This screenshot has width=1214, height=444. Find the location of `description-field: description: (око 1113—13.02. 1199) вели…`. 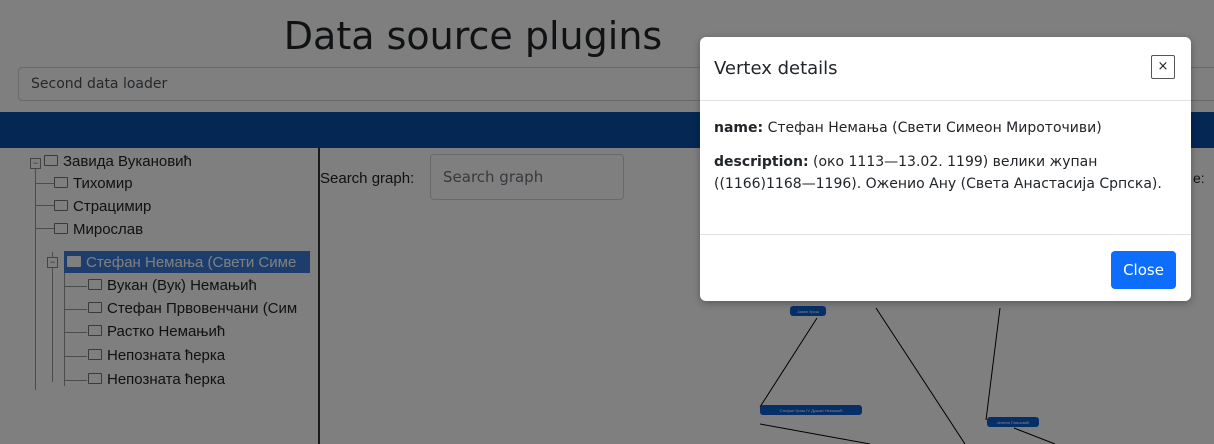

description-field: description: (око 1113—13.02. 1199) вели… is located at coordinates (945, 173).